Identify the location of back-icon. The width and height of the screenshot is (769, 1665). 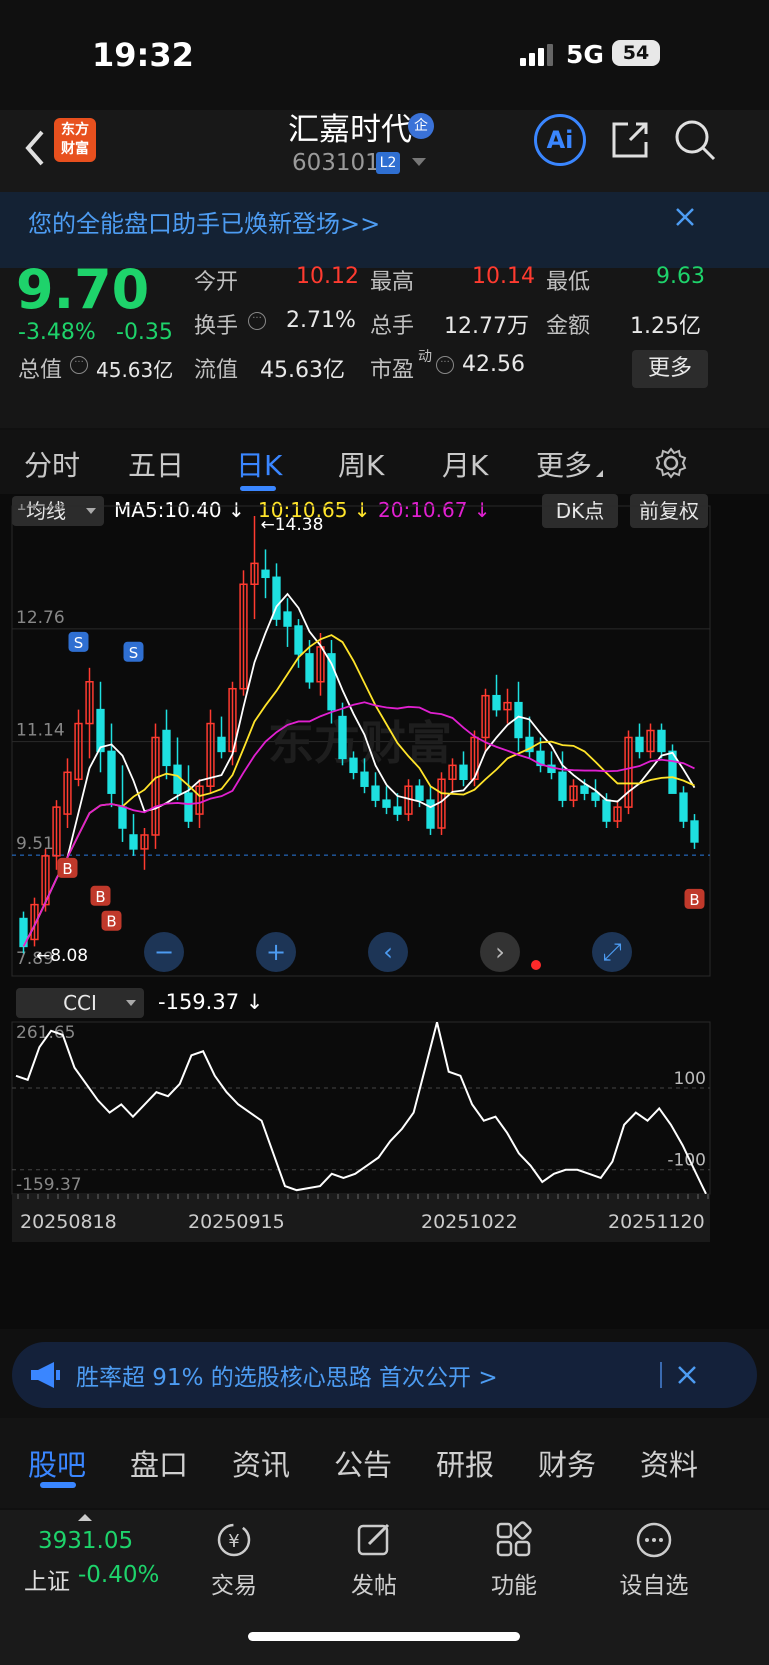
(36, 145).